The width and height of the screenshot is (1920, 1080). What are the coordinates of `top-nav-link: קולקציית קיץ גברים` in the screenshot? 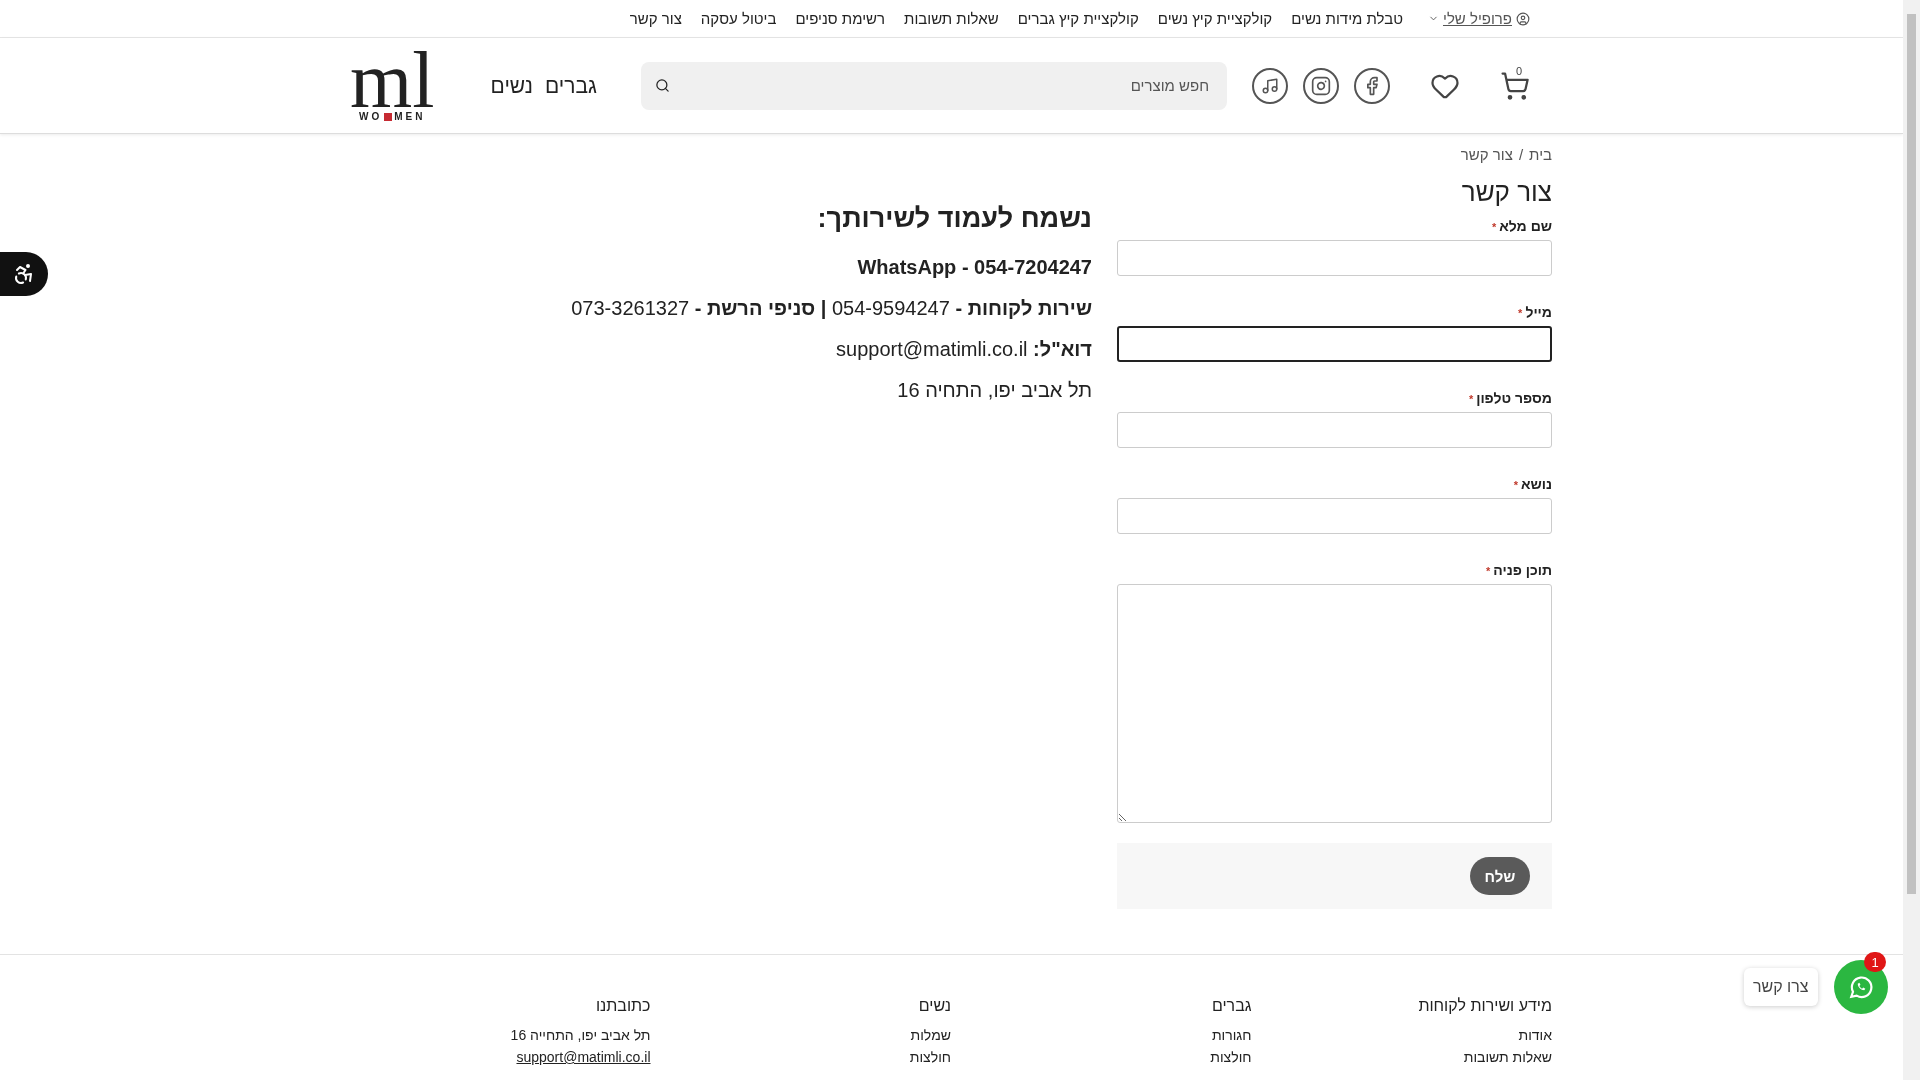 It's located at (1078, 18).